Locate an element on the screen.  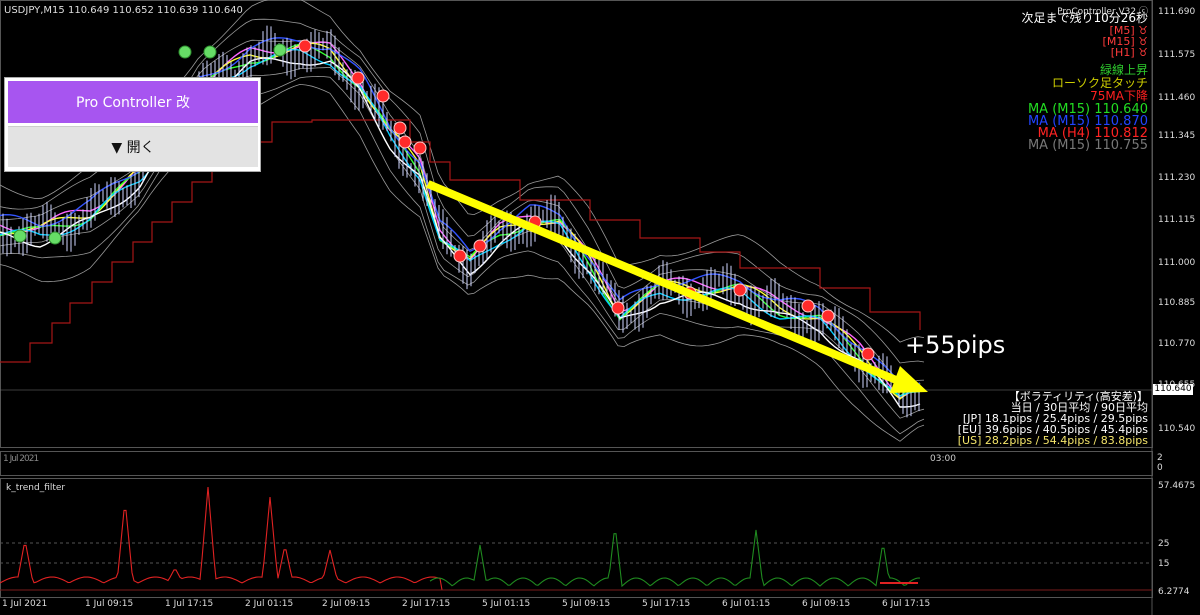
time-tick: 6 Jul 09:15 is located at coordinates (826, 604).